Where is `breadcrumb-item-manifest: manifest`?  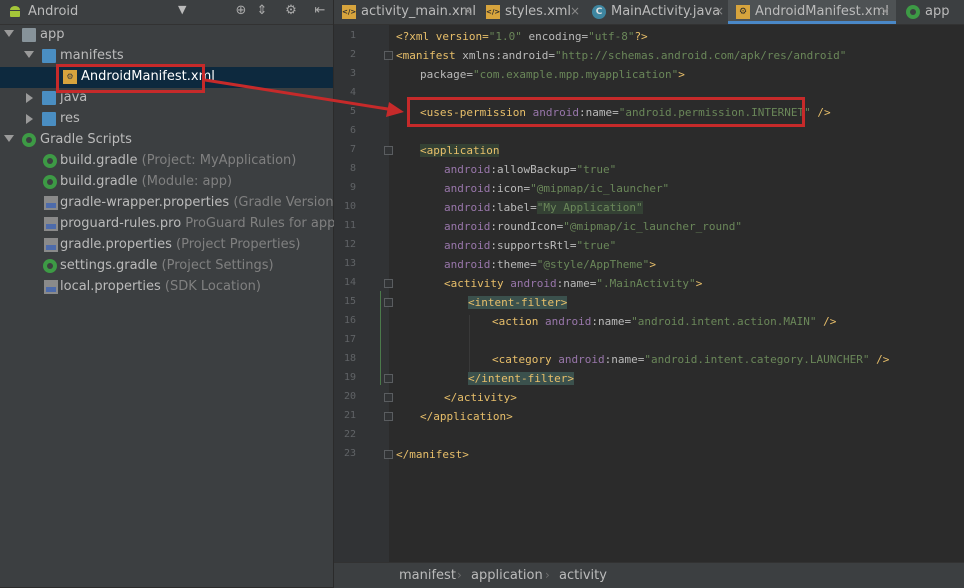
breadcrumb-item-manifest: manifest is located at coordinates (427, 575).